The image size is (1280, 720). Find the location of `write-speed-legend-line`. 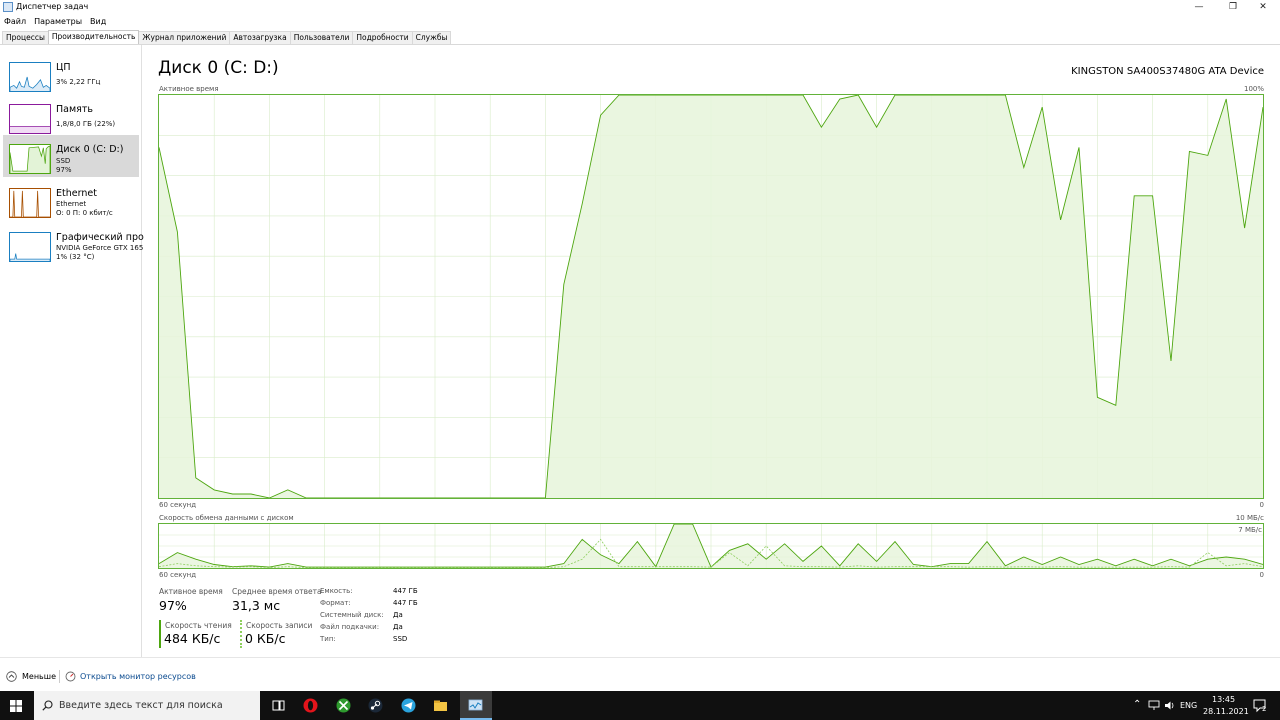

write-speed-legend-line is located at coordinates (241, 634).